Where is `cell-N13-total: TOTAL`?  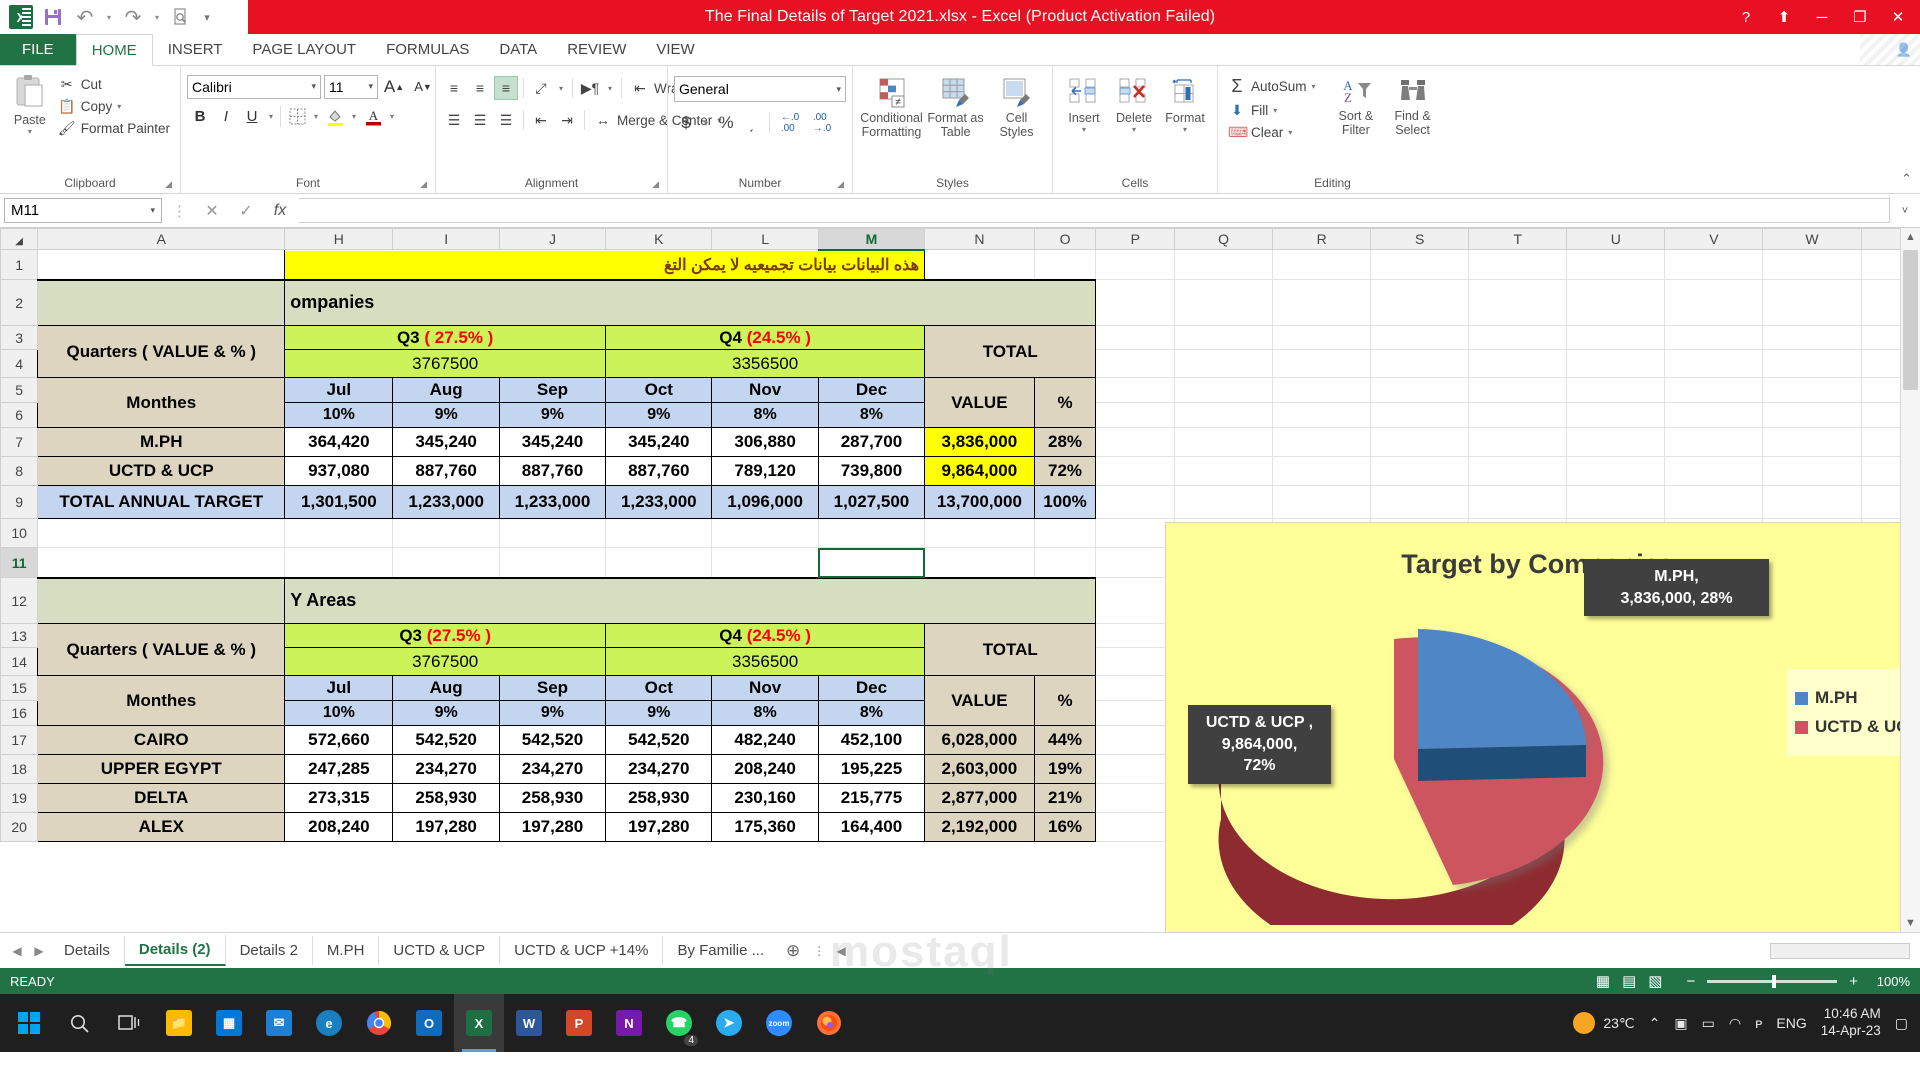
cell-N13-total: TOTAL is located at coordinates (1010, 649).